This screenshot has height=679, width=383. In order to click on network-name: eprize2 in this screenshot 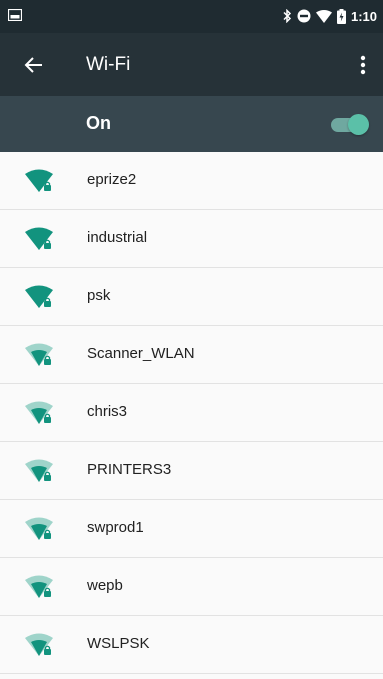, I will do `click(112, 179)`.